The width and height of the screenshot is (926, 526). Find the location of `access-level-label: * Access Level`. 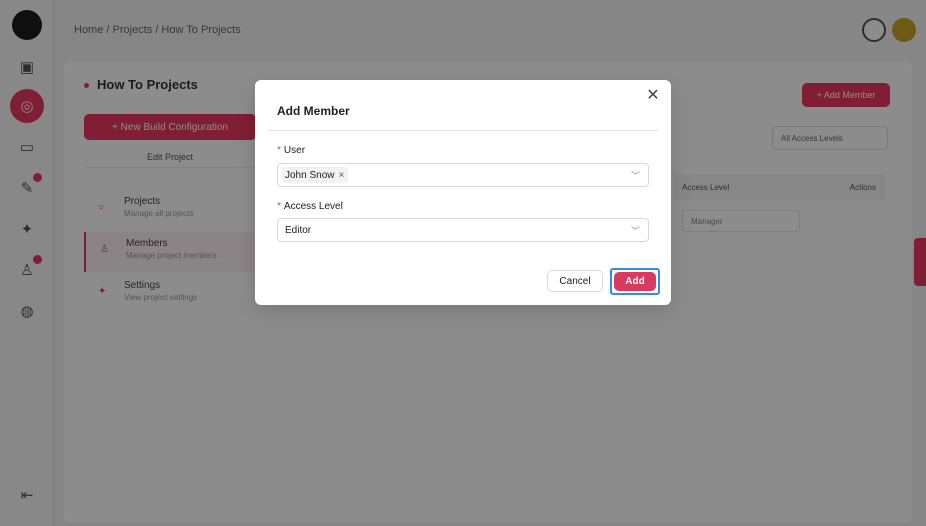

access-level-label: * Access Level is located at coordinates (310, 206).